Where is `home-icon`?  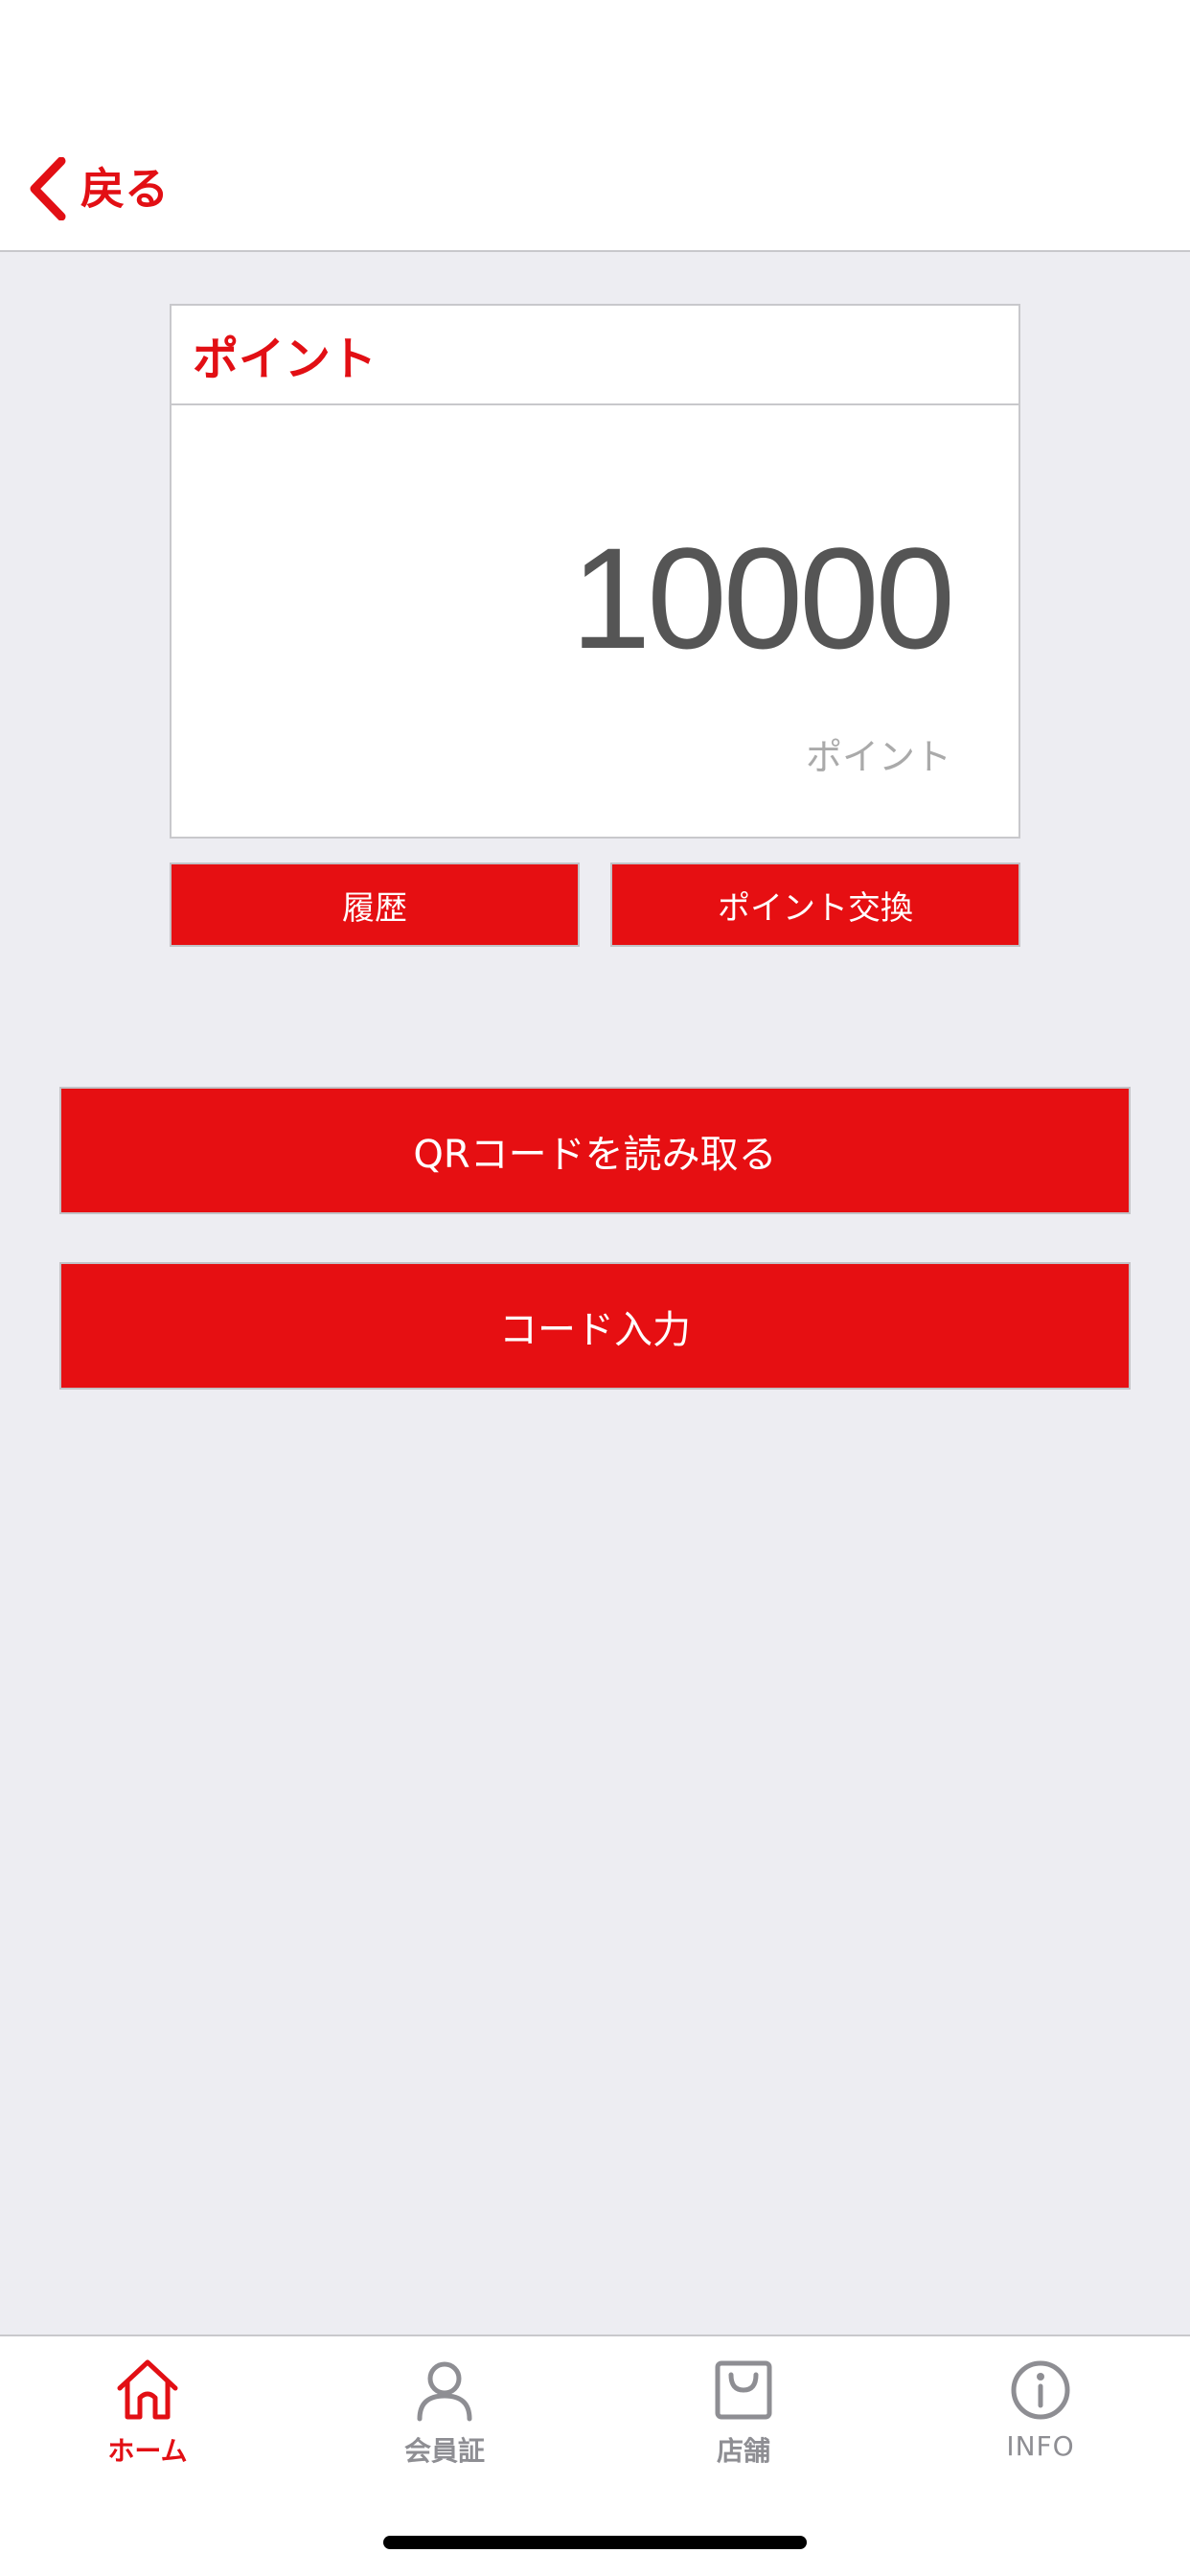 home-icon is located at coordinates (148, 2390).